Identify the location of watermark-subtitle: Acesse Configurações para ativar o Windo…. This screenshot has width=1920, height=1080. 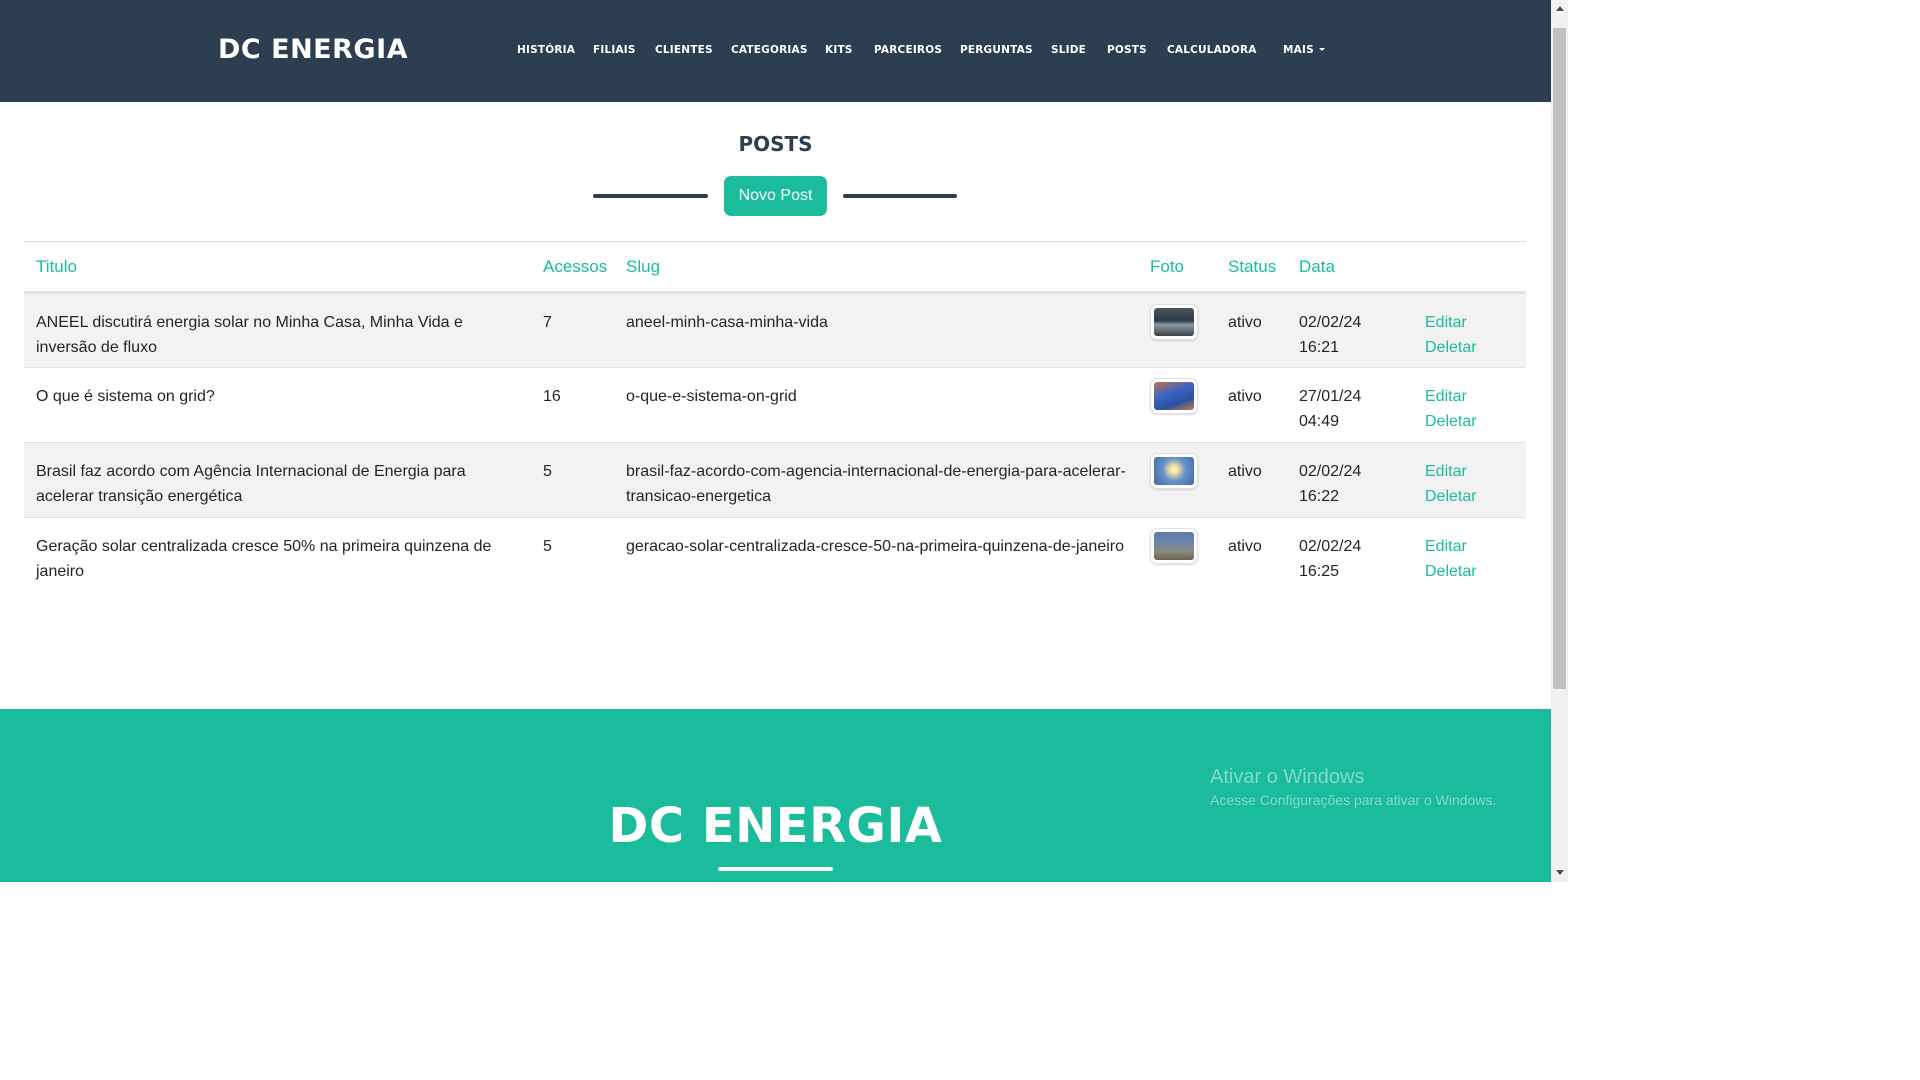
(1353, 800).